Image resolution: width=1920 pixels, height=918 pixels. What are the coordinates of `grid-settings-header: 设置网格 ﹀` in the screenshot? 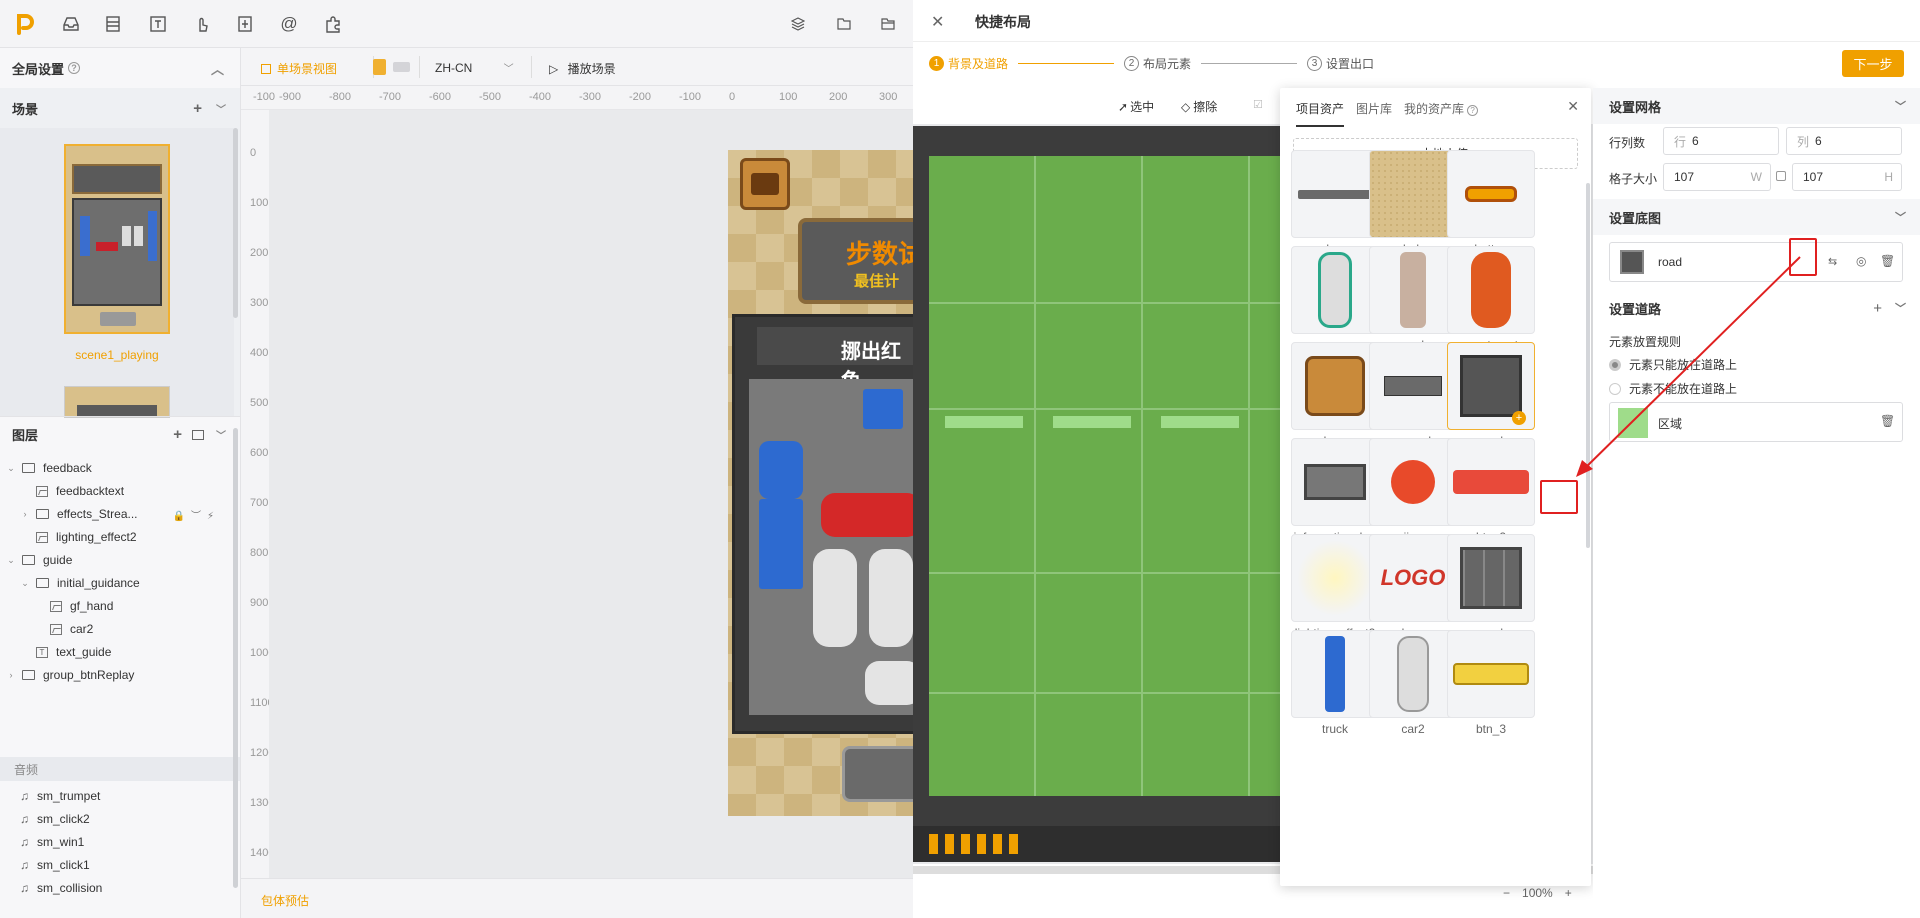 It's located at (1756, 106).